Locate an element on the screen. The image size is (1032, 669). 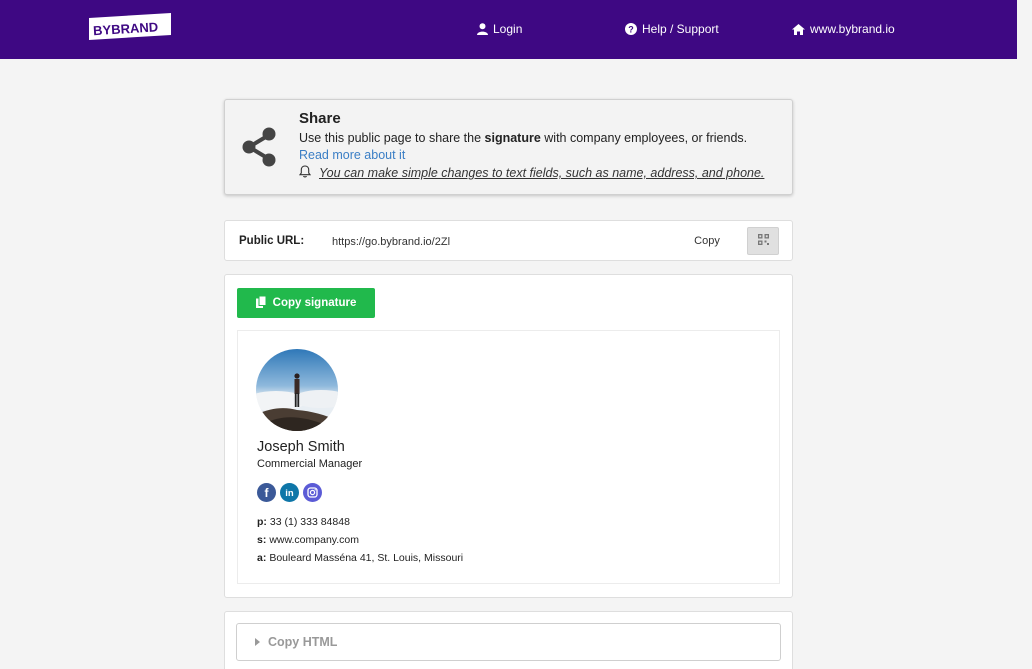
copy-signature-label: Copy signature is located at coordinates (314, 303).